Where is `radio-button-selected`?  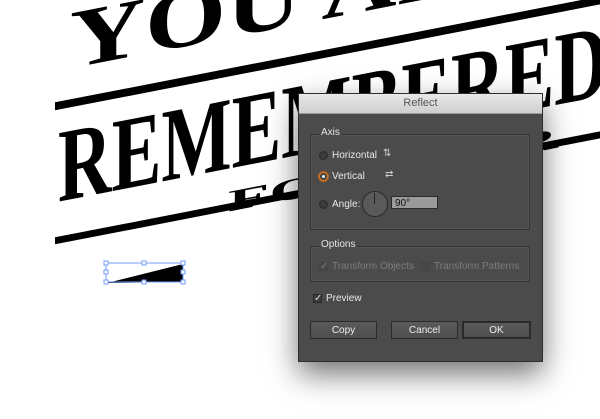 radio-button-selected is located at coordinates (323, 176).